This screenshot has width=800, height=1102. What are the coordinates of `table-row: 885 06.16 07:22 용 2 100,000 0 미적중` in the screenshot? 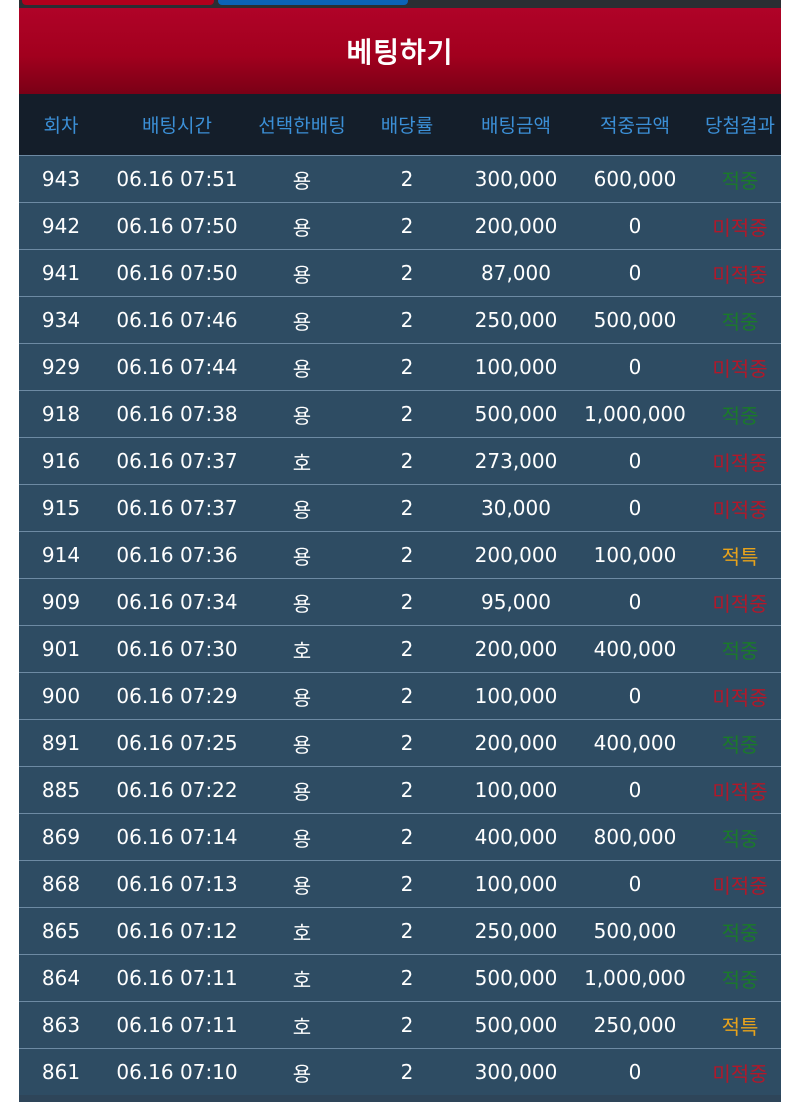 It's located at (400, 789).